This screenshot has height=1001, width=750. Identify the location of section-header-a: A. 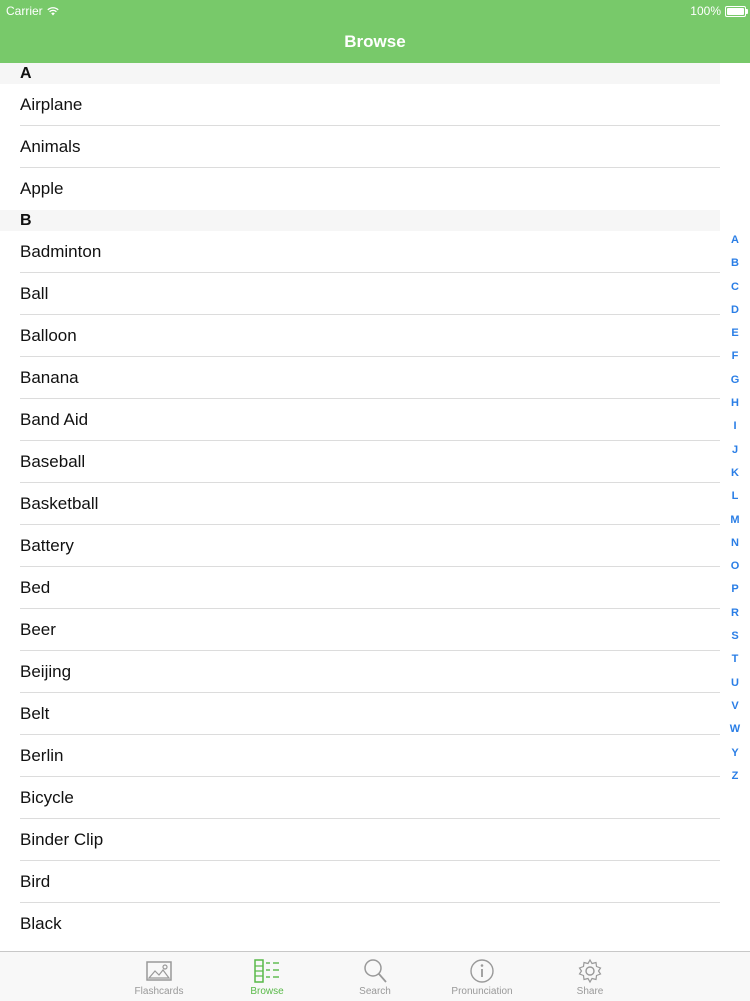
(360, 73).